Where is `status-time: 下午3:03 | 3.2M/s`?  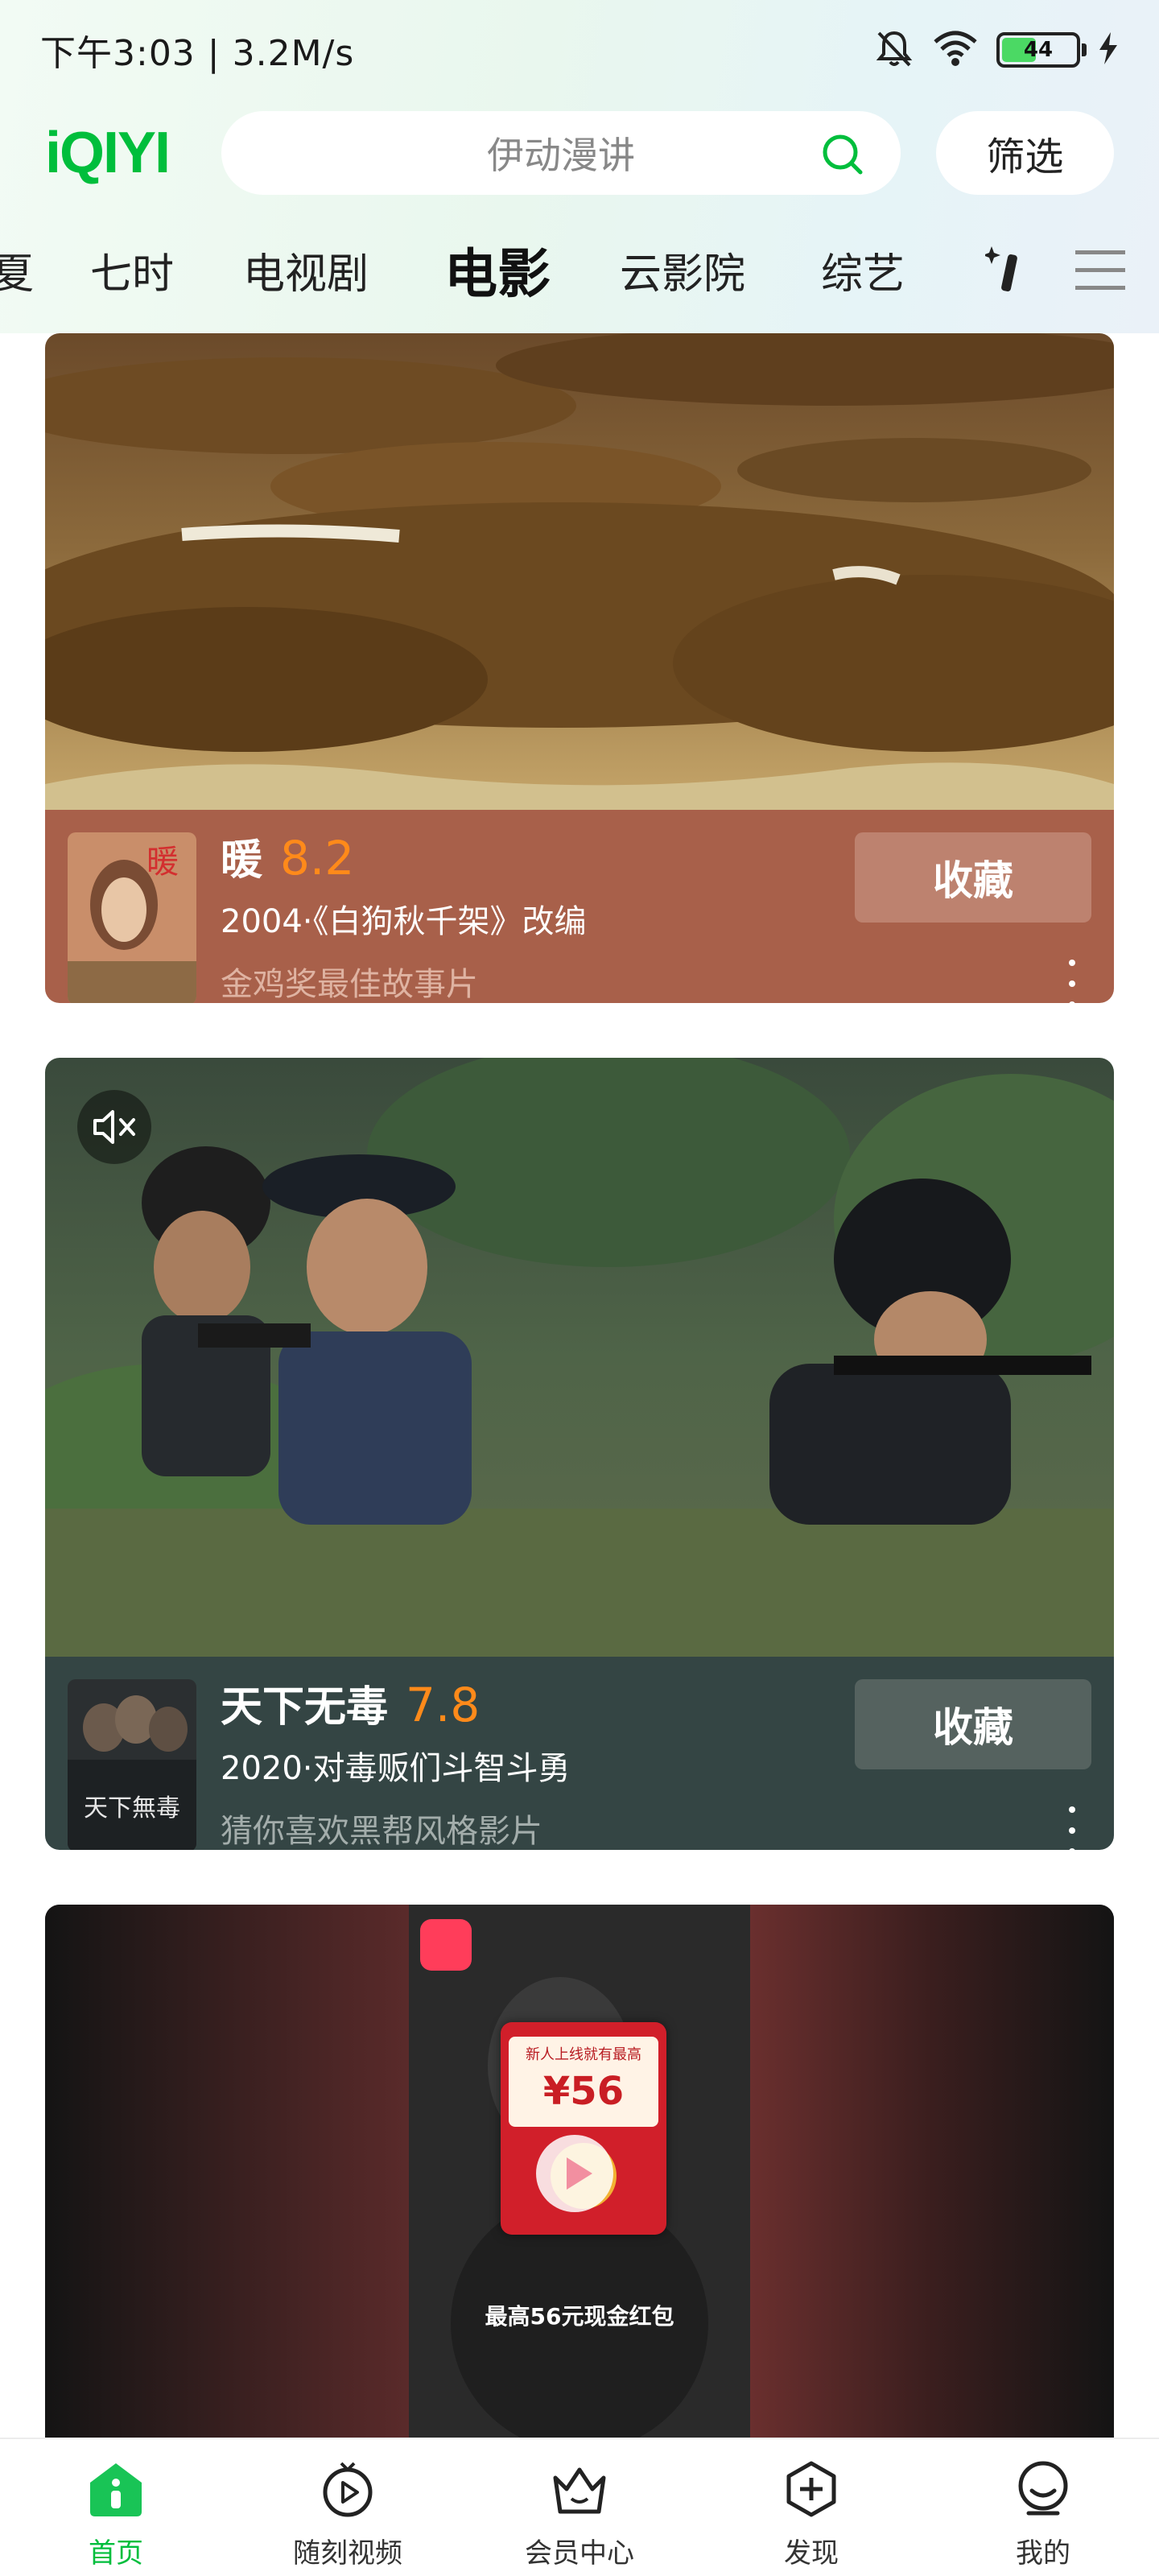 status-time: 下午3:03 | 3.2M/s is located at coordinates (197, 53).